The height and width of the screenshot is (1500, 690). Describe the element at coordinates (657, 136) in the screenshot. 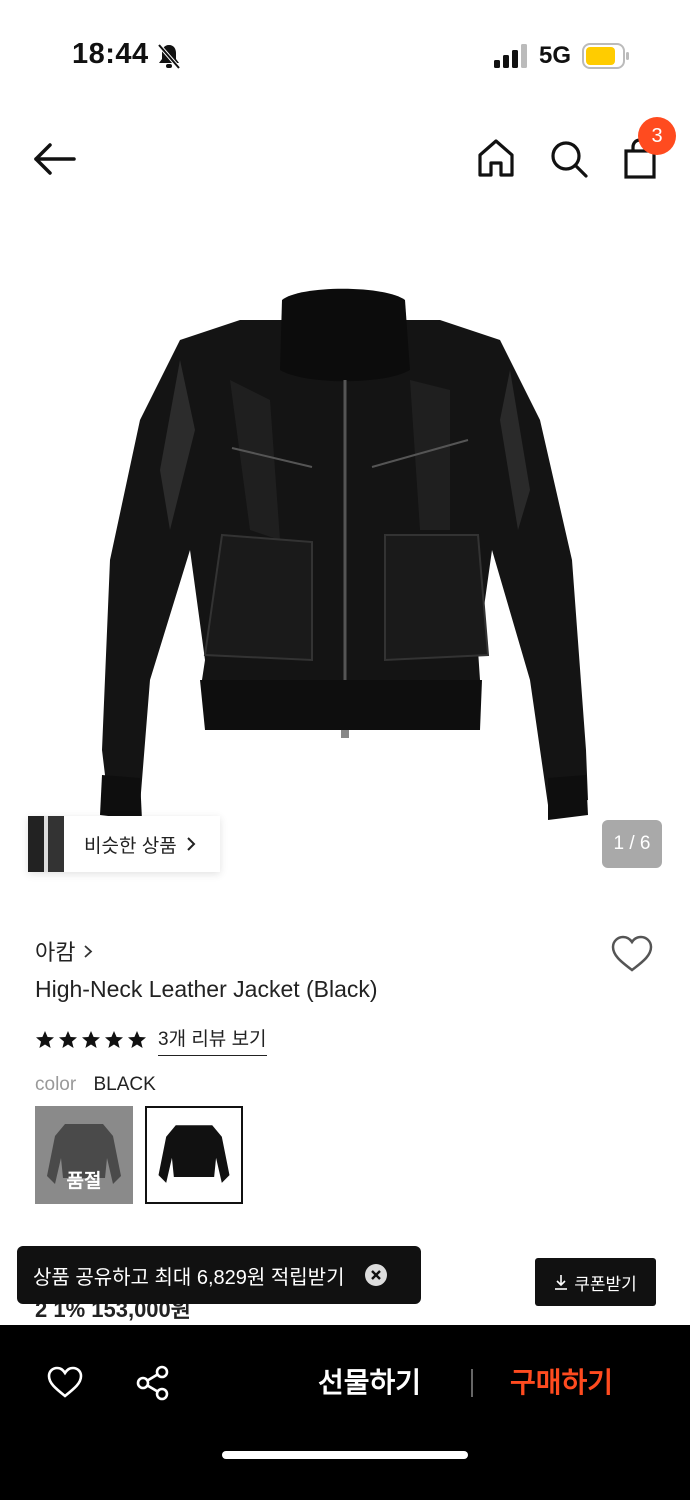

I see `cart-count-badge: 3` at that location.